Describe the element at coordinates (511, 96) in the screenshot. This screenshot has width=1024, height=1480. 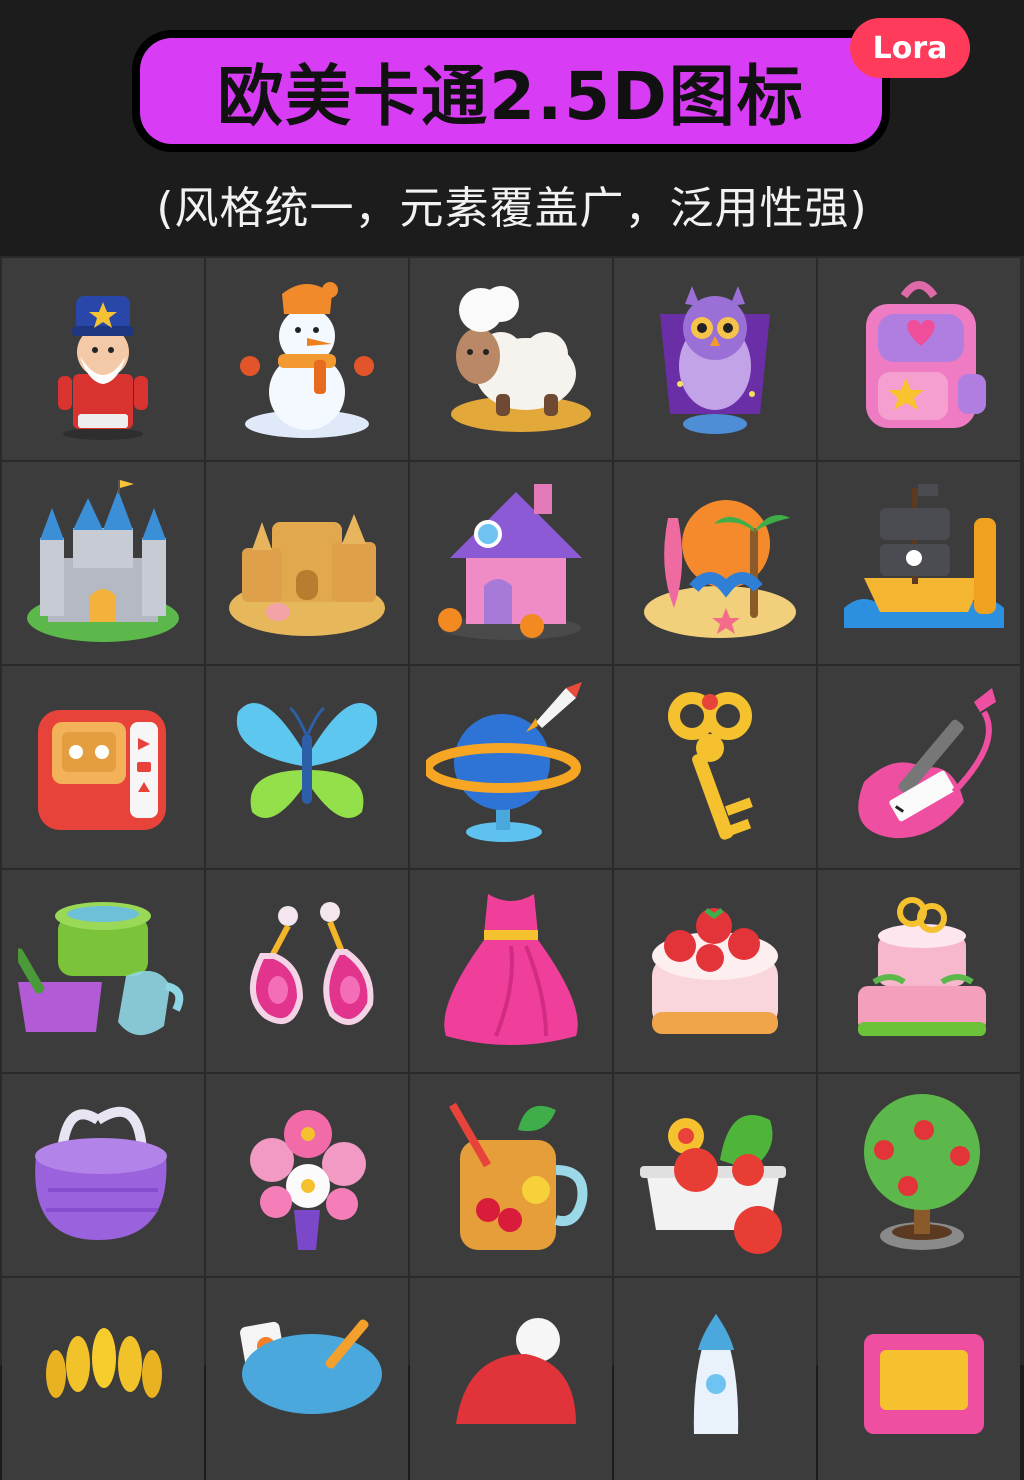
I see `page-title: 欧美卡通2.5D图标` at that location.